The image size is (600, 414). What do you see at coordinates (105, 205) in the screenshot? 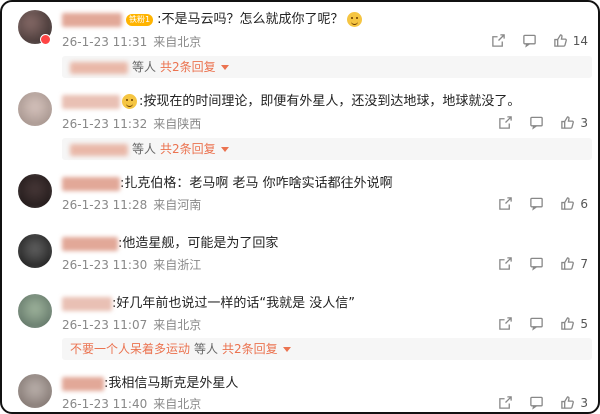
I see `comment-date: 26-1-23 11:28` at bounding box center [105, 205].